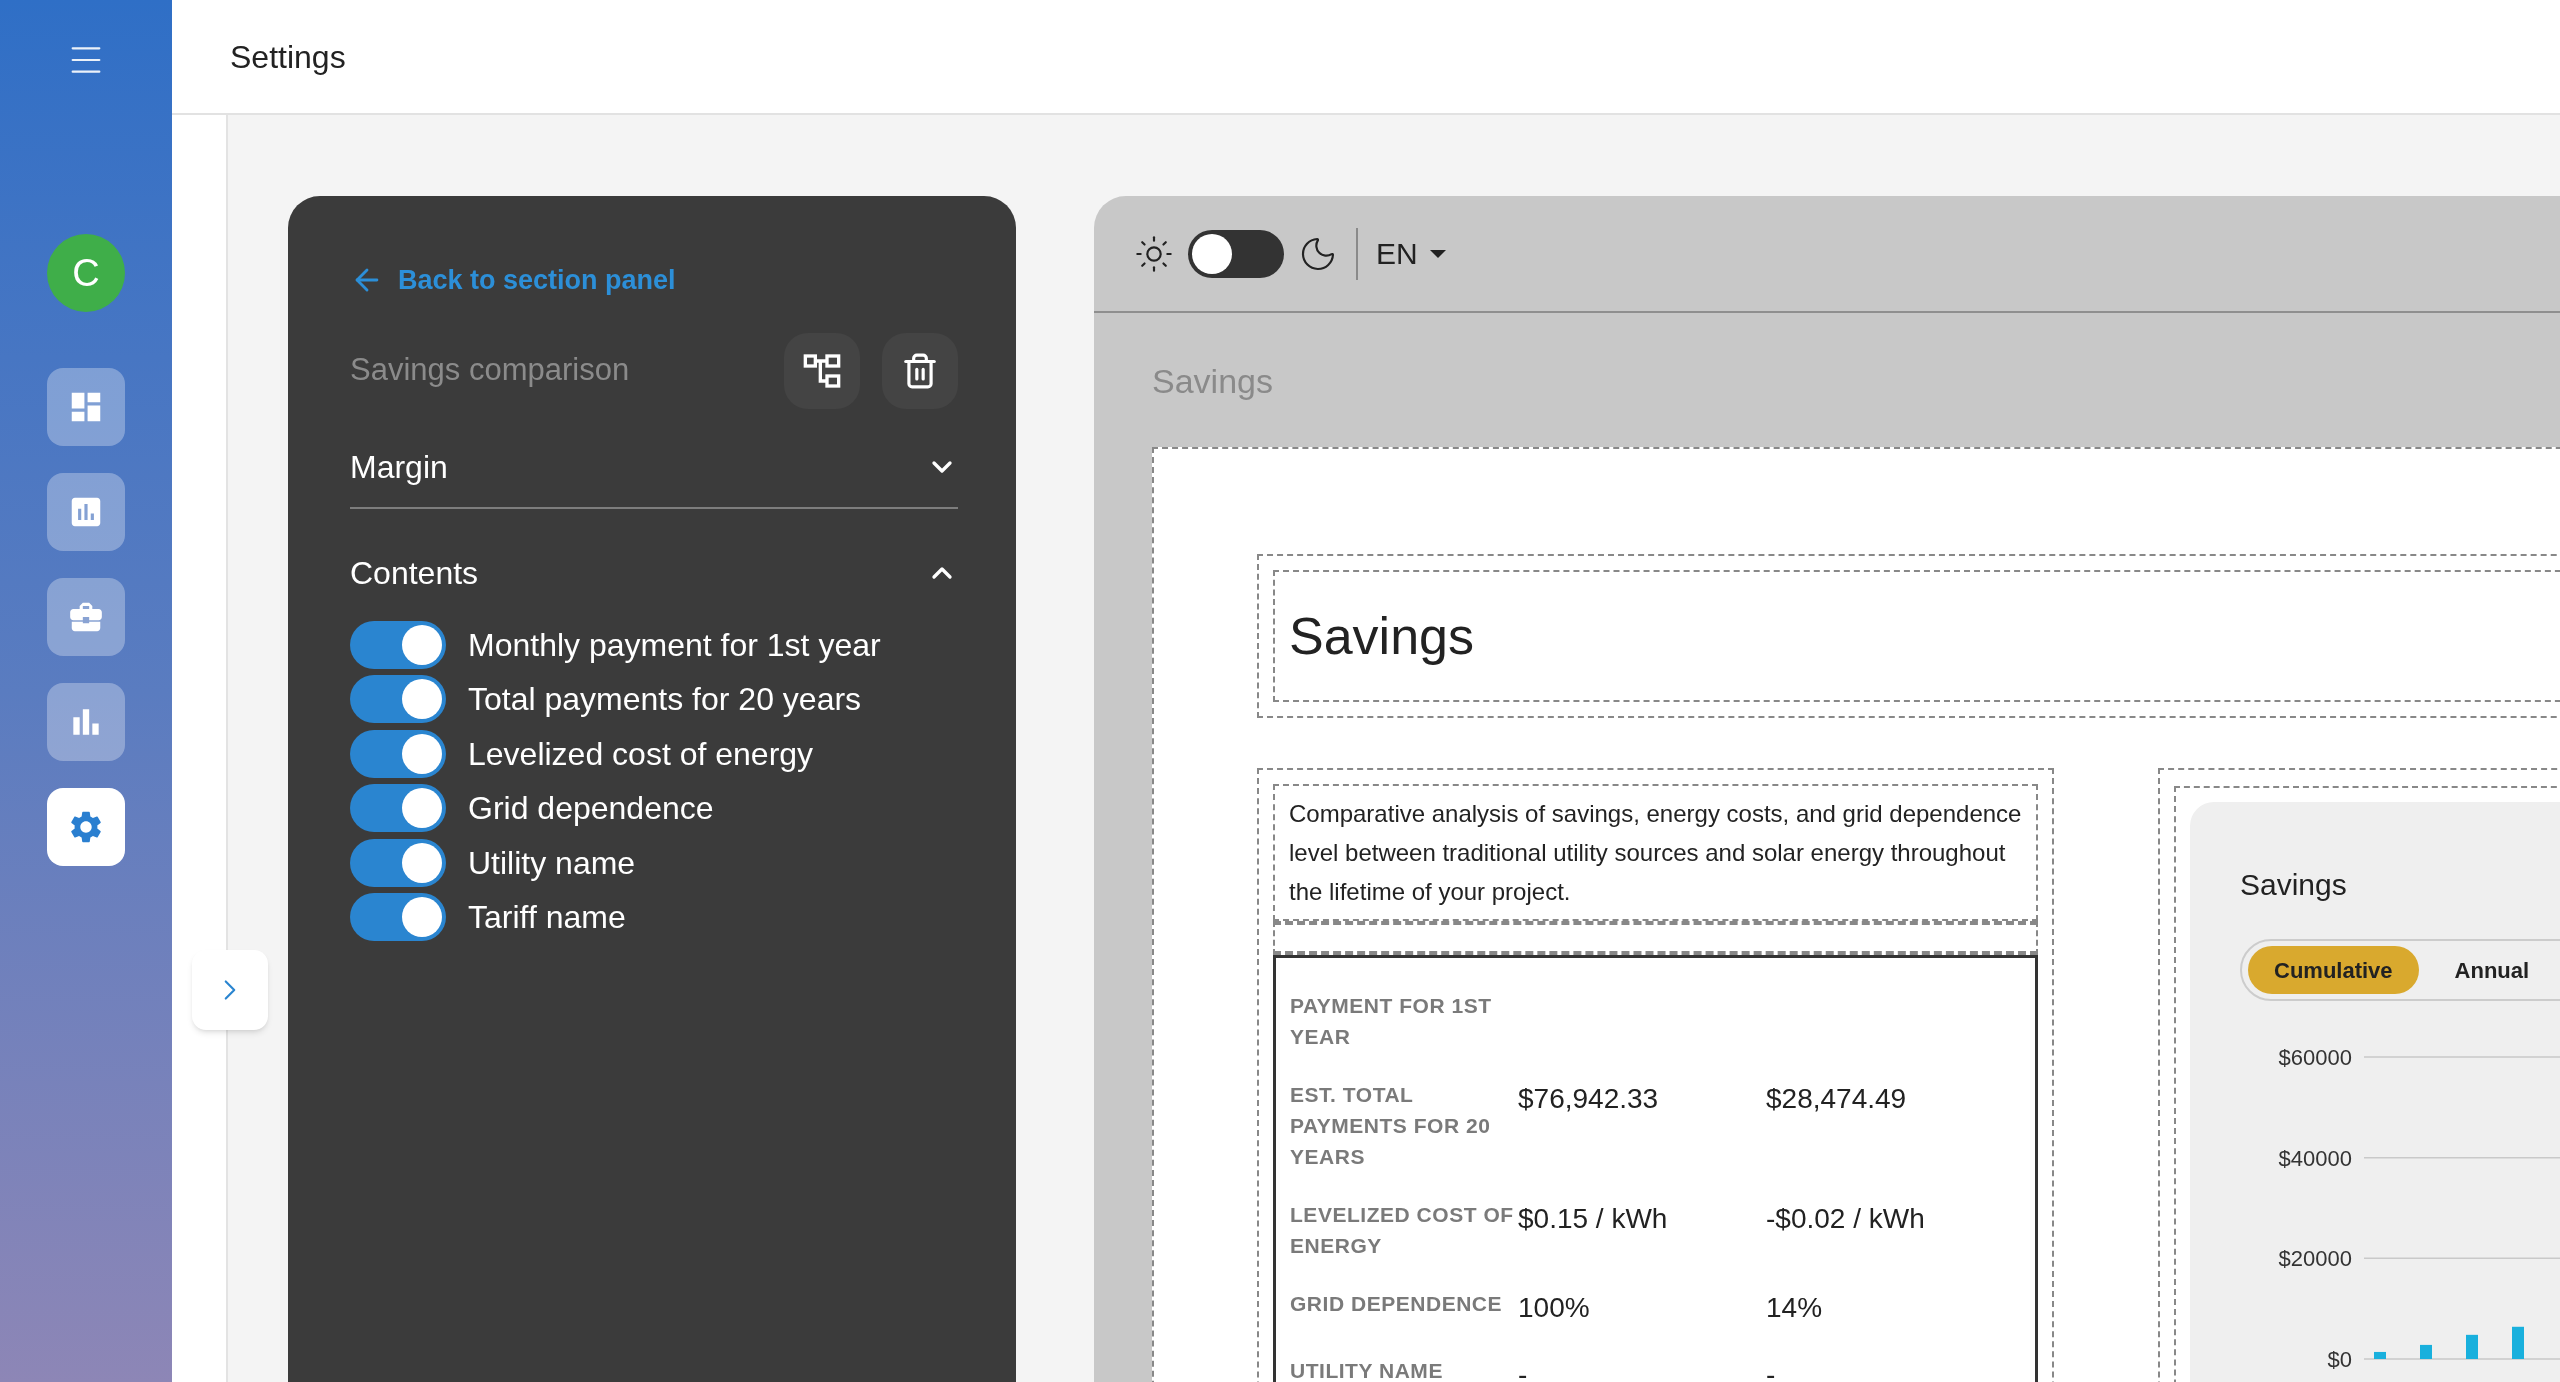  What do you see at coordinates (1795, 1308) in the screenshot?
I see `table-cell-text: 14%` at bounding box center [1795, 1308].